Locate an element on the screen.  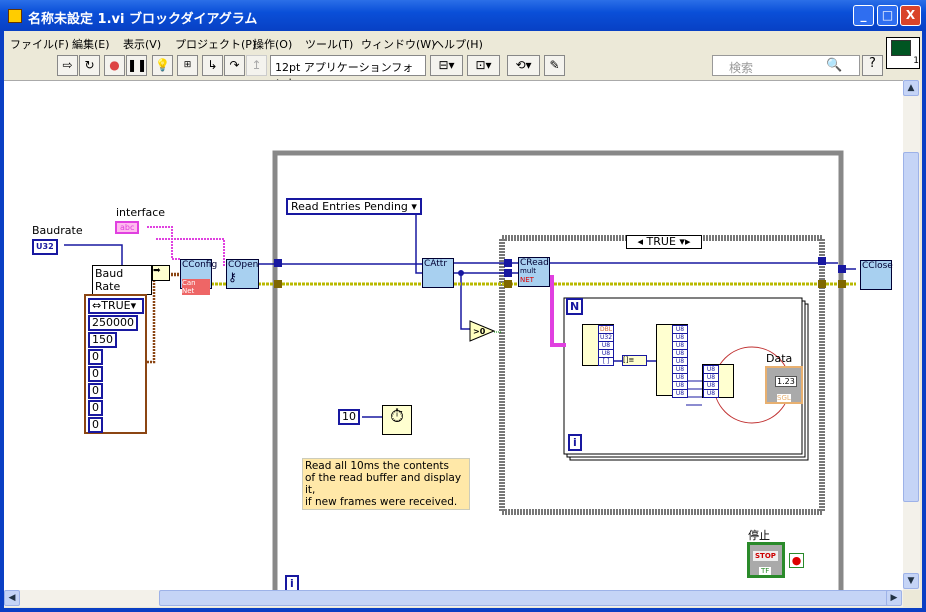
interface-control: abc is located at coordinates (127, 227).